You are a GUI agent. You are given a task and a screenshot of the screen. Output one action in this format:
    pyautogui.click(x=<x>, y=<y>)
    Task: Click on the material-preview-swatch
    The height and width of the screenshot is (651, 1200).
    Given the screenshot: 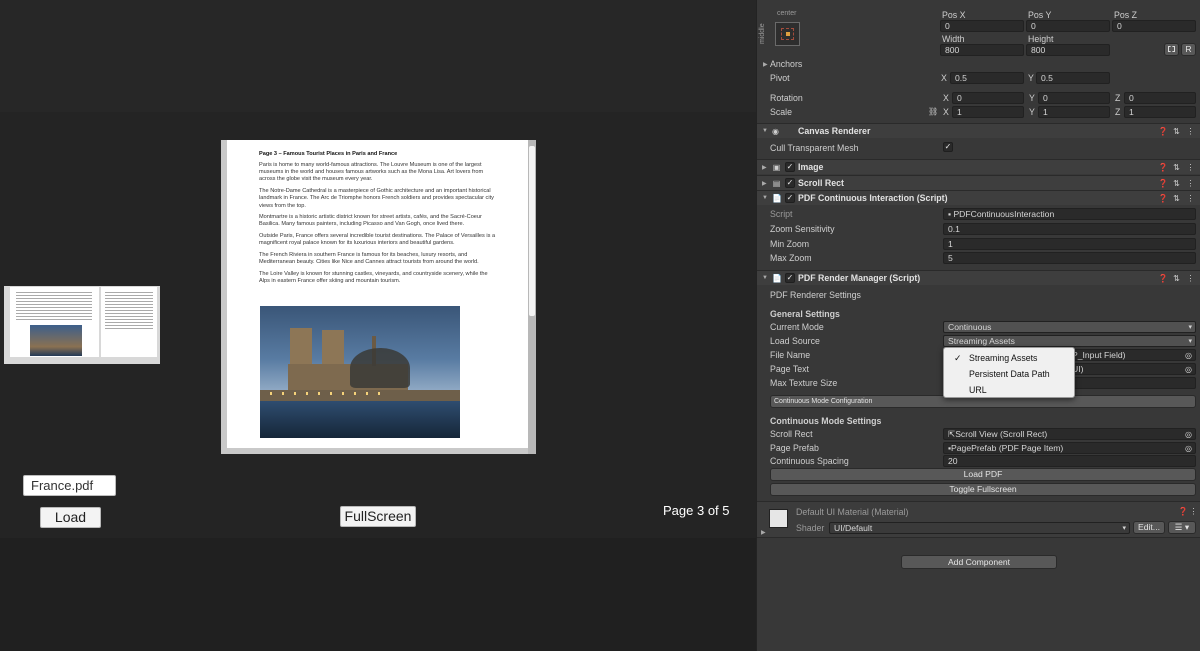 What is the action you would take?
    pyautogui.click(x=778, y=518)
    